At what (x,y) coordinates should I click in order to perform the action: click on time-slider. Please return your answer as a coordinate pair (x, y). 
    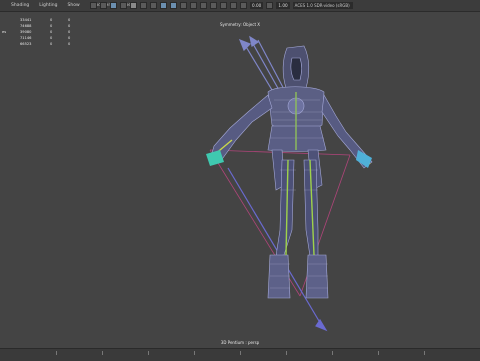
    Looking at the image, I should click on (240, 354).